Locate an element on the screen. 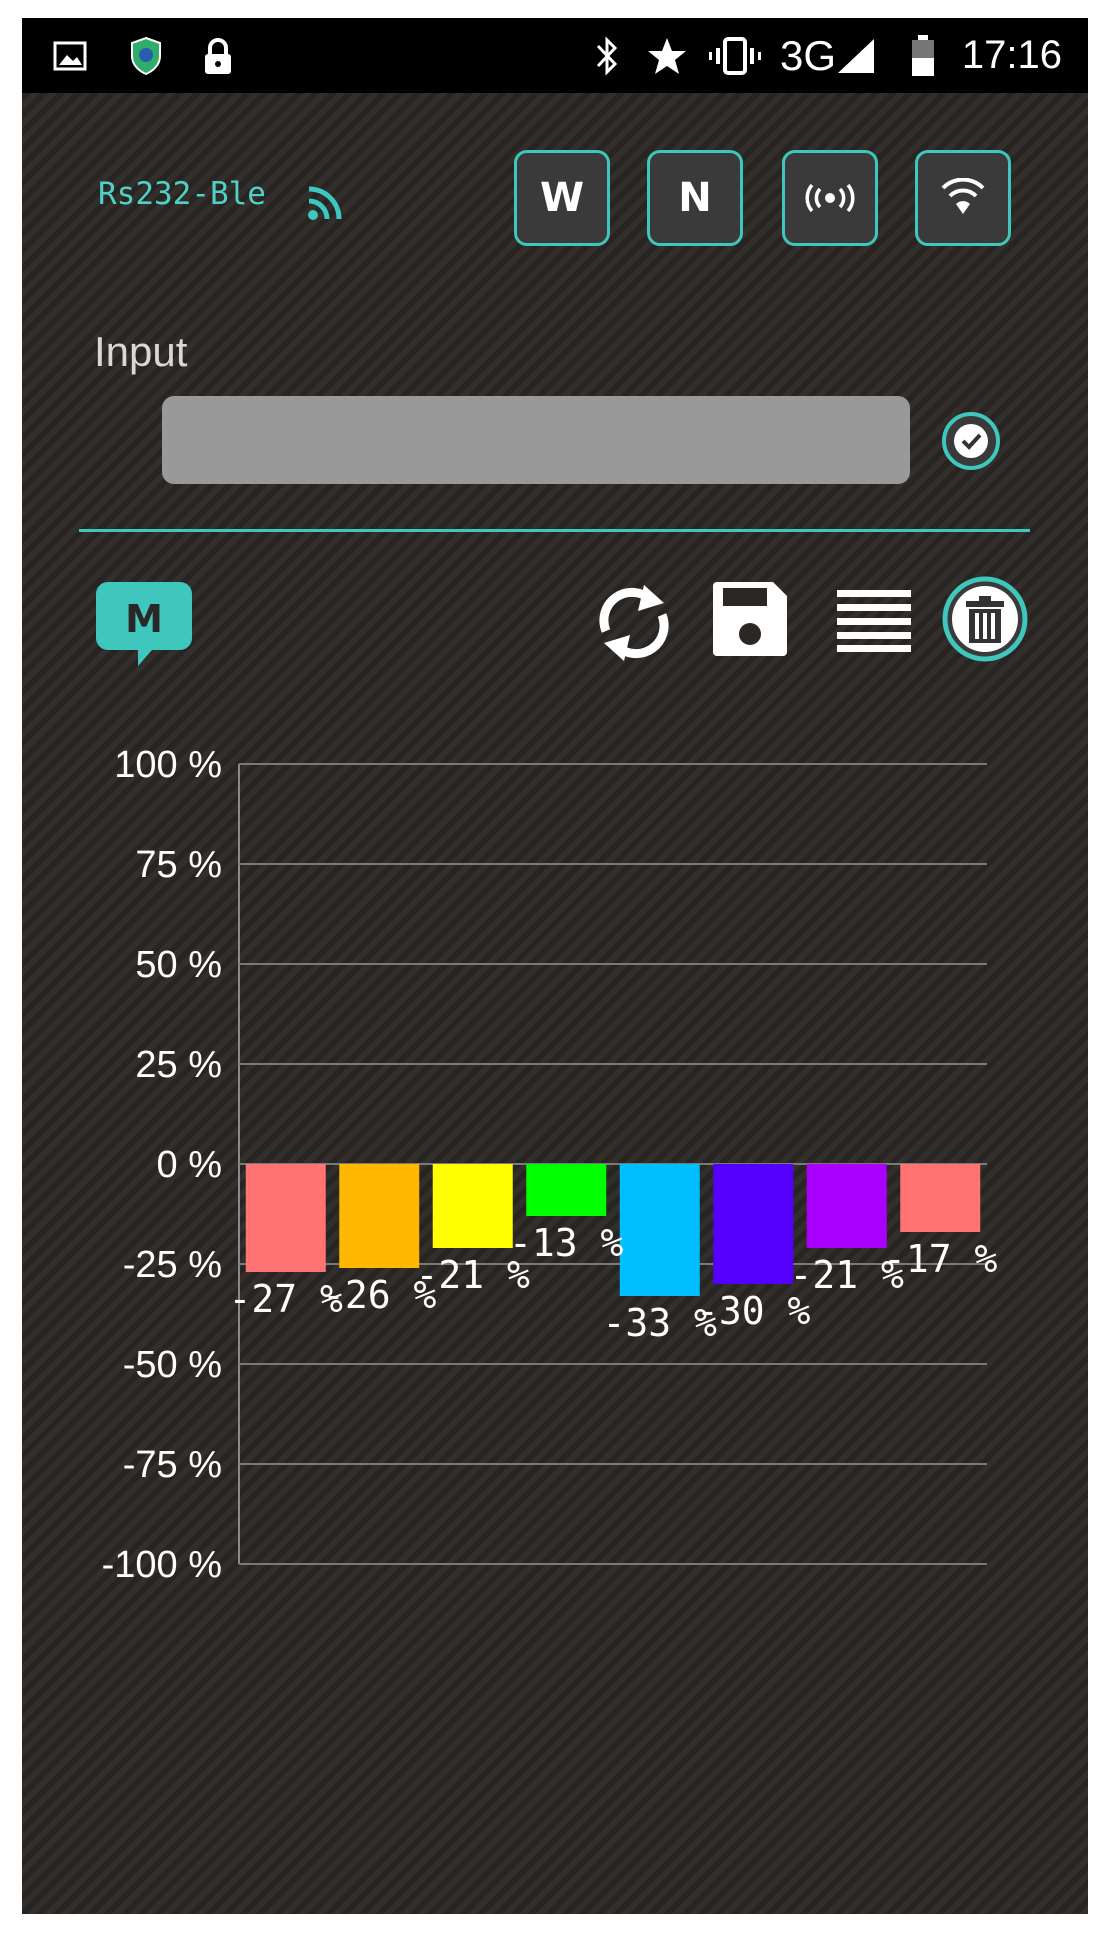 Image resolution: width=1109 pixels, height=1934 pixels. n-button-label: N is located at coordinates (695, 198).